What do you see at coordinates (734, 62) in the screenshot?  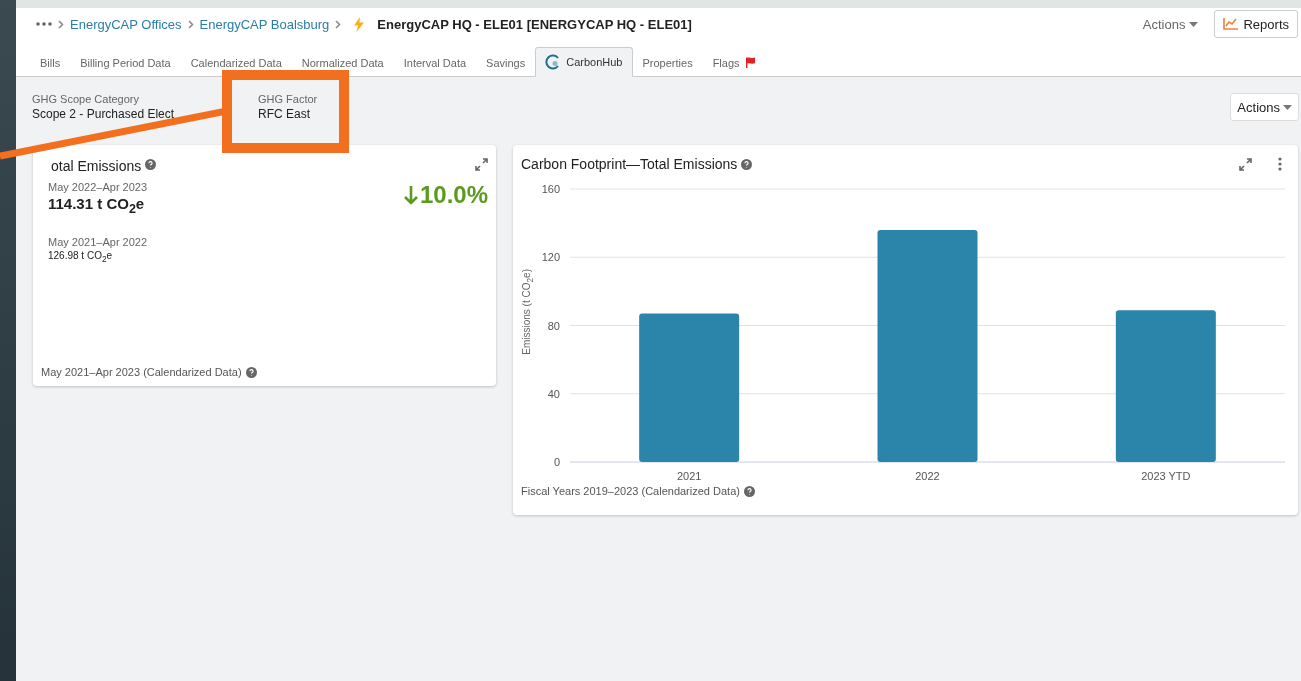 I see `tab: Flags` at bounding box center [734, 62].